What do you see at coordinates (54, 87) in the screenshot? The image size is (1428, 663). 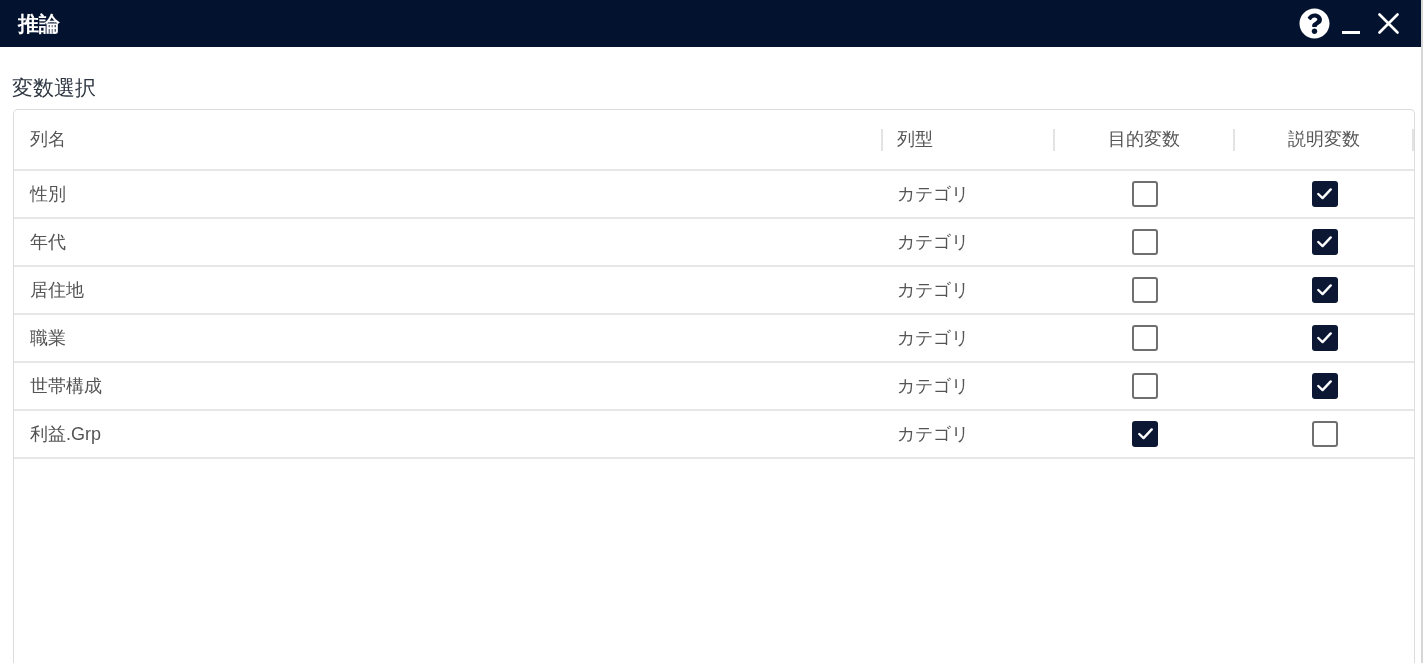 I see `section-title: 変数選択` at bounding box center [54, 87].